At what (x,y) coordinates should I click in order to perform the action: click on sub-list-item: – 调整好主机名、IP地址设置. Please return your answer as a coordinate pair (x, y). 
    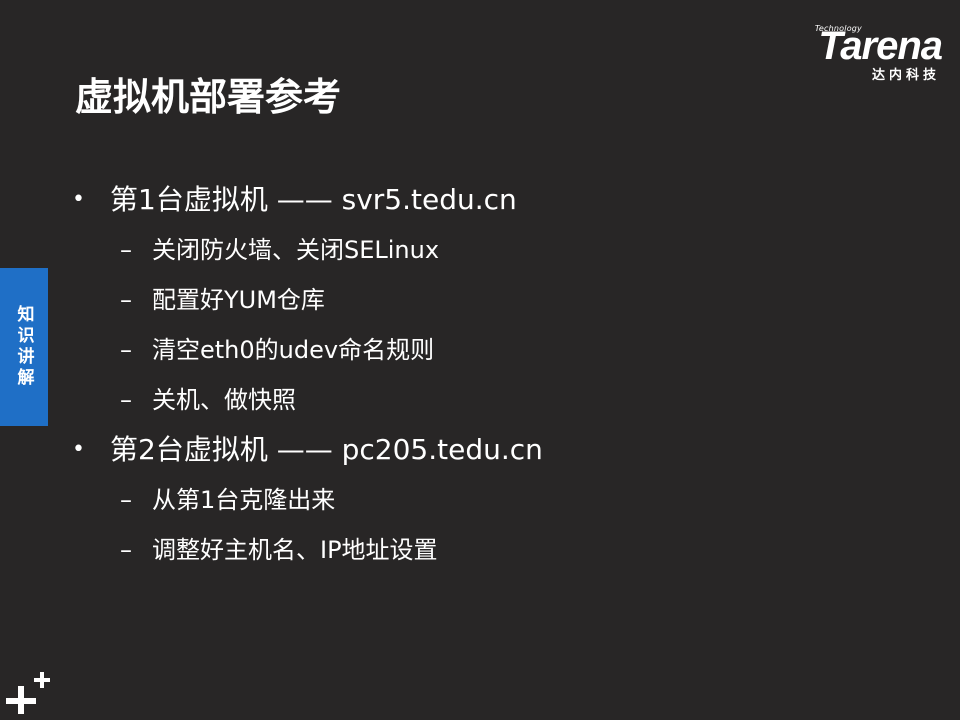
    Looking at the image, I should click on (502, 550).